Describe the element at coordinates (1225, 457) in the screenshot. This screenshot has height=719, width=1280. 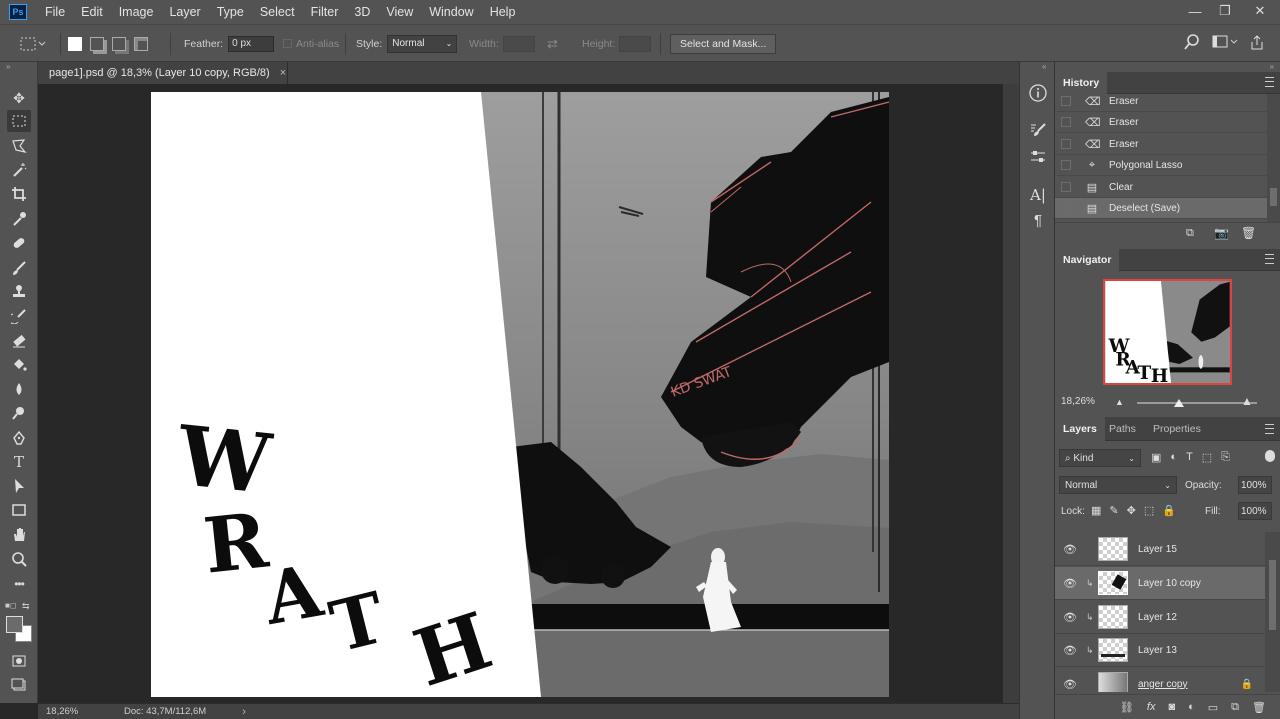
I see `filter-smart-object-icon: ⎘` at that location.